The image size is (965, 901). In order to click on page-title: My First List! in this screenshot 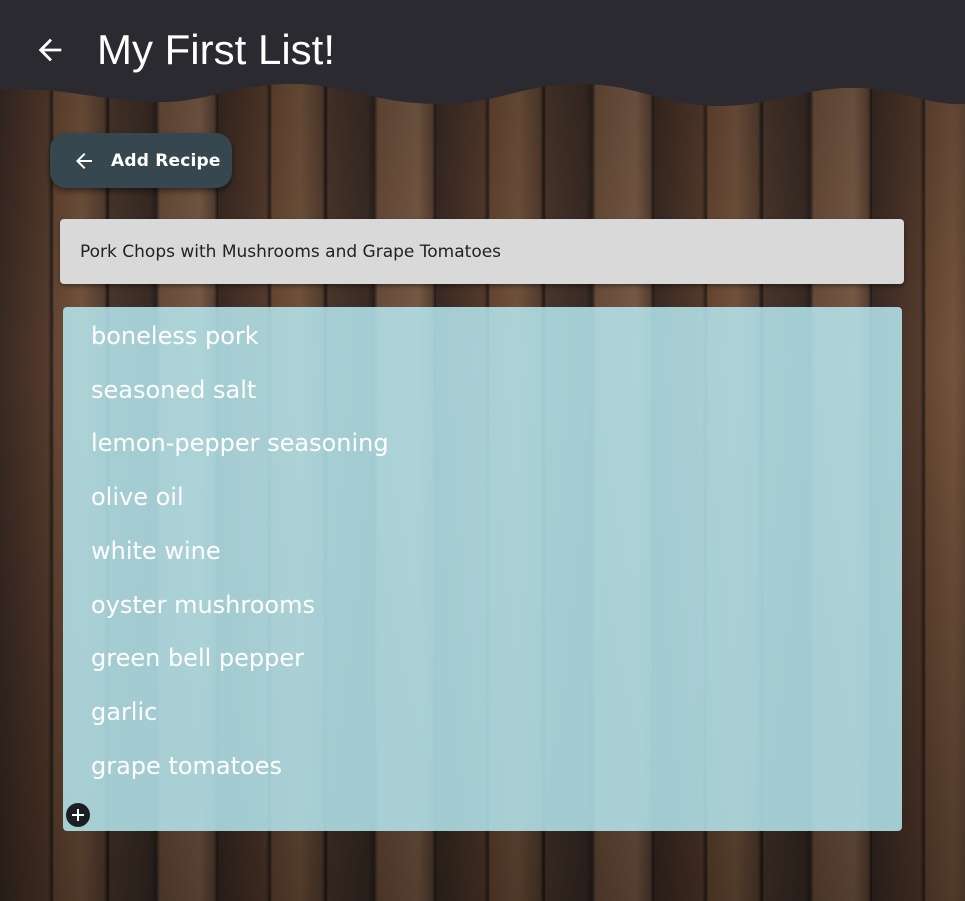, I will do `click(216, 49)`.